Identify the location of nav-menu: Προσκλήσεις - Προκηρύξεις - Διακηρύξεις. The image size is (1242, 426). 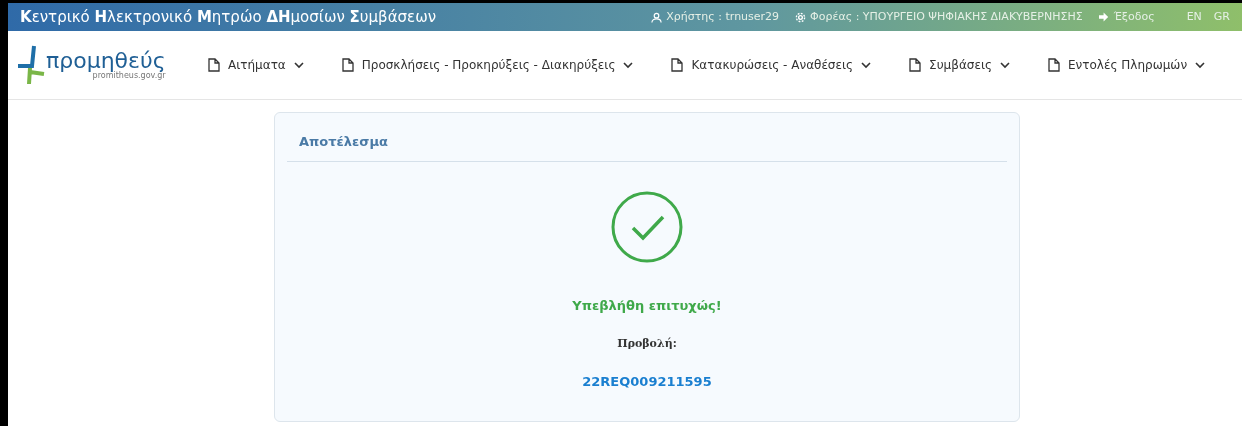
(487, 65).